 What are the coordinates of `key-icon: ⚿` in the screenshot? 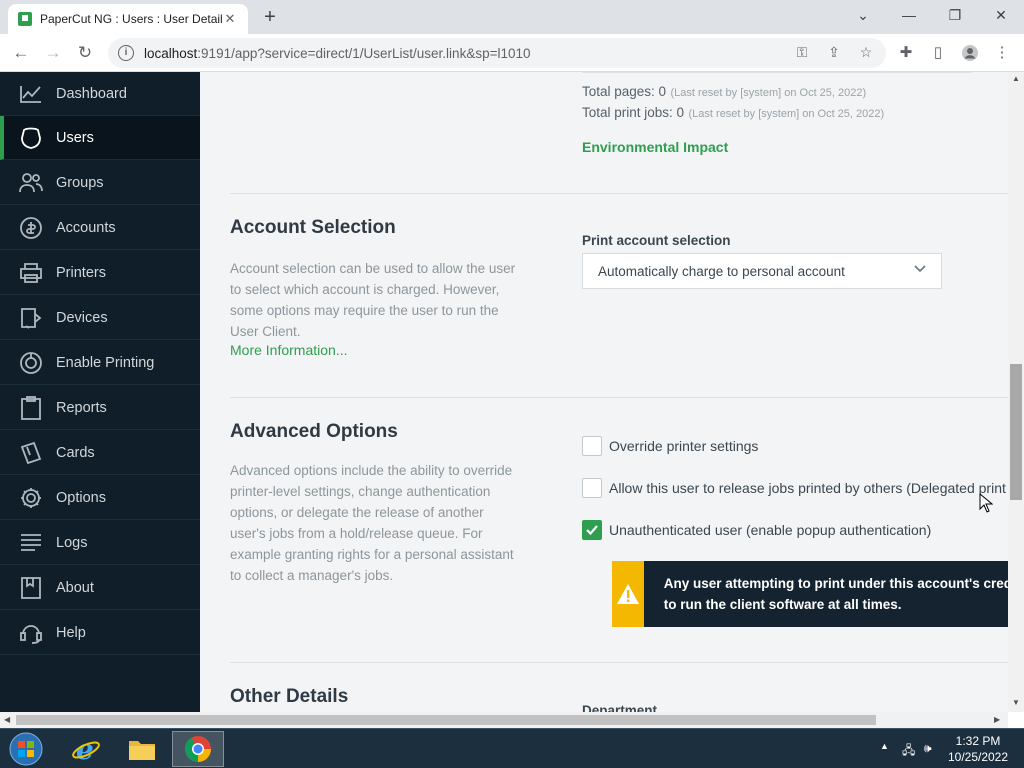 It's located at (802, 52).